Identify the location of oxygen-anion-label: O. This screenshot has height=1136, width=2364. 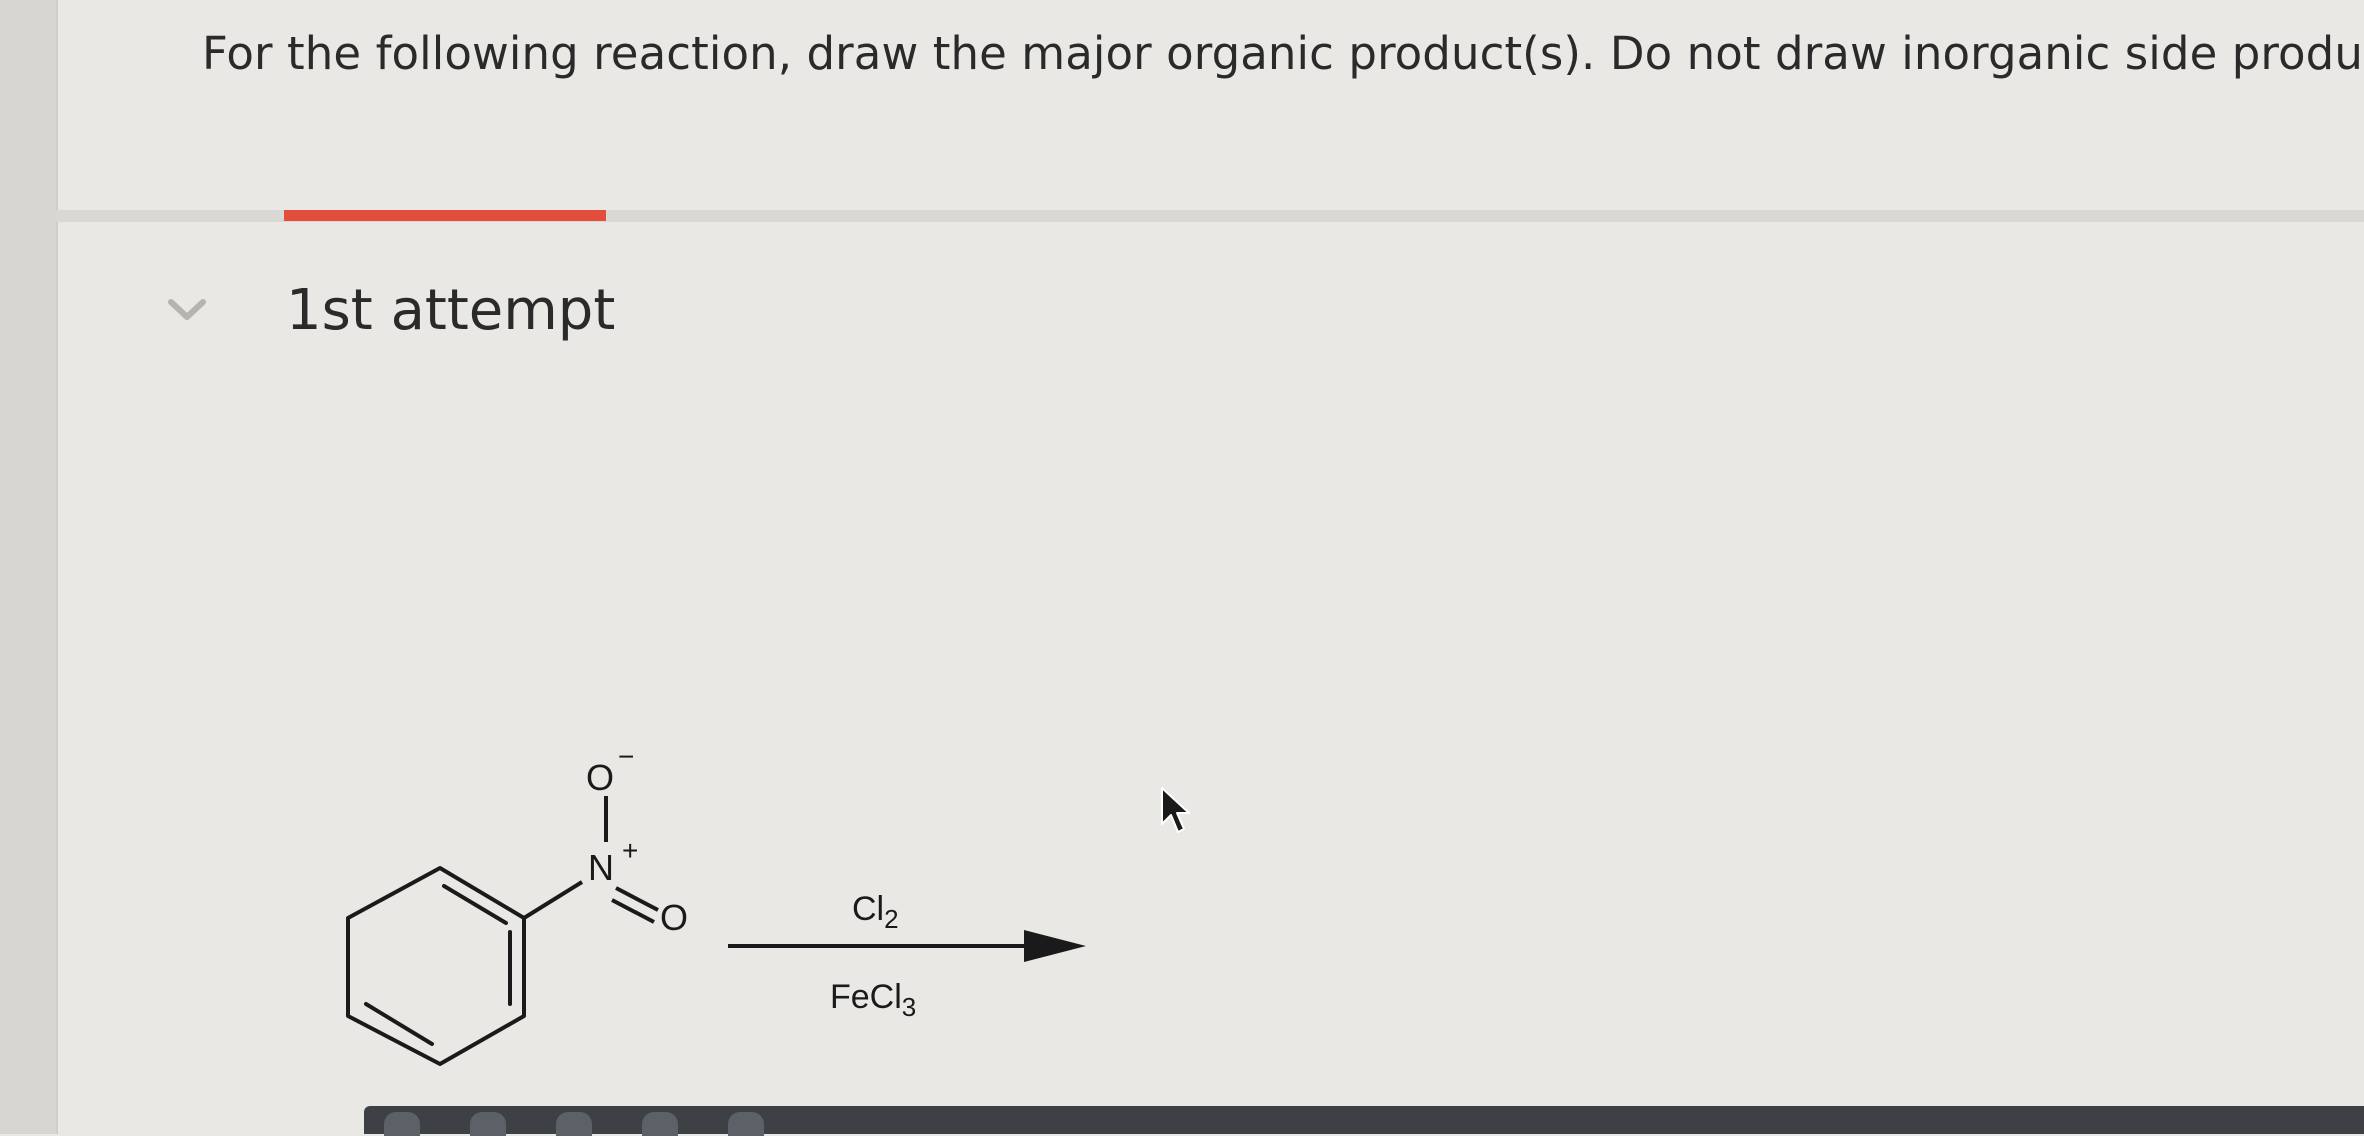
(600, 777).